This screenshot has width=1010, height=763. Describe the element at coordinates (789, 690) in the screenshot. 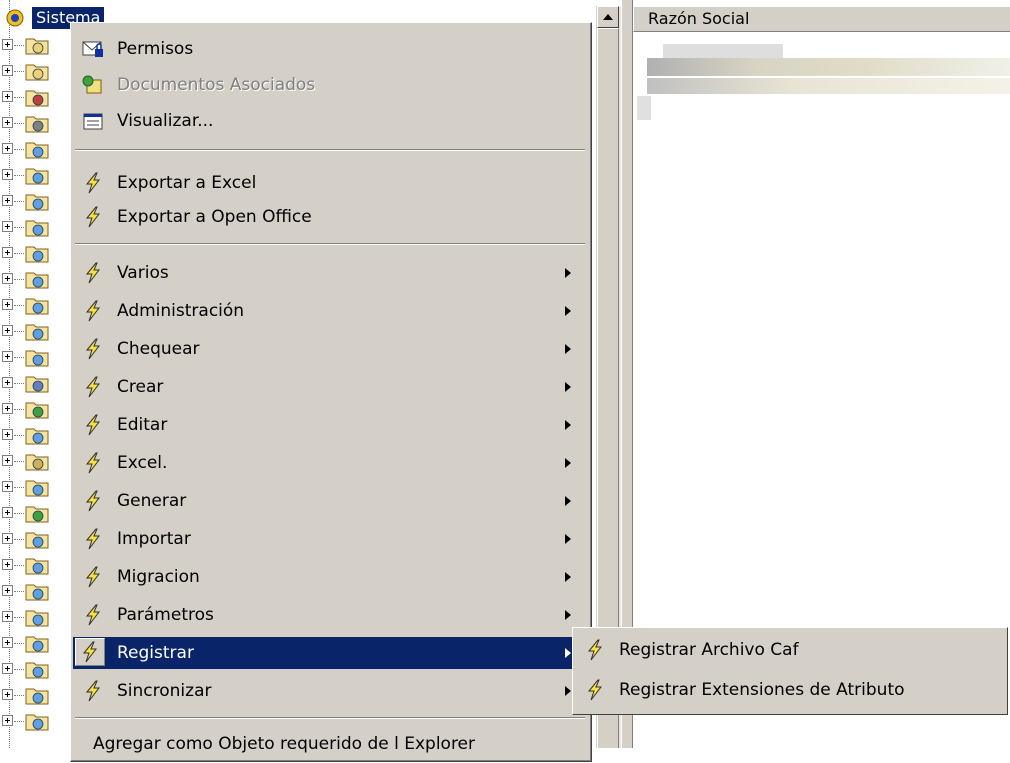

I see `submenu-item-registrar-extensiones-atributo: Registrar Extensiones de Atributo` at that location.